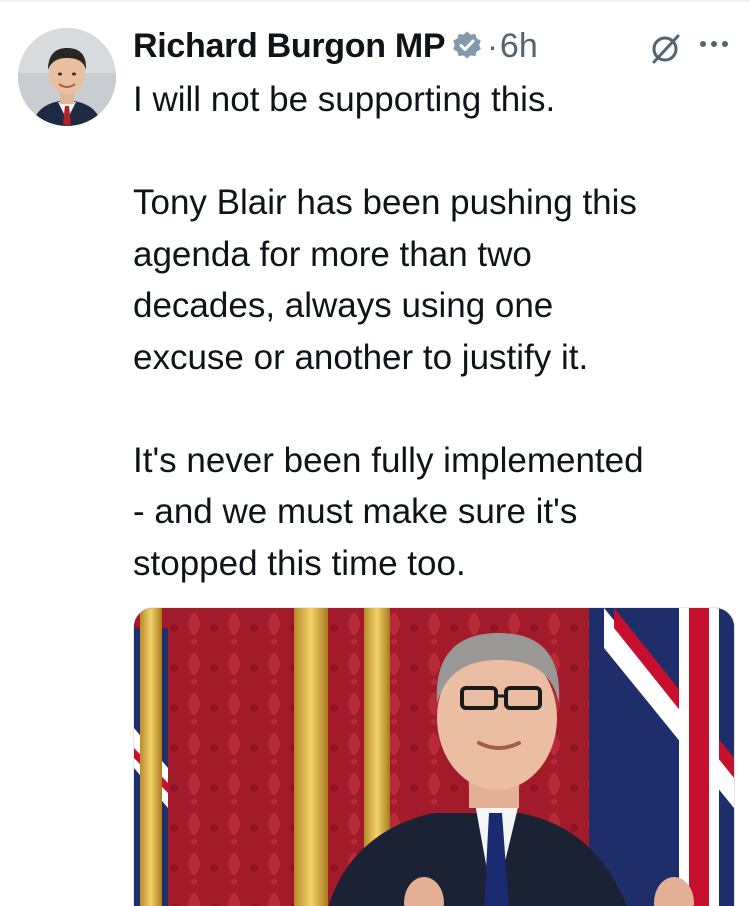 This screenshot has height=906, width=750. I want to click on tweet-line: stopped this time too., so click(299, 563).